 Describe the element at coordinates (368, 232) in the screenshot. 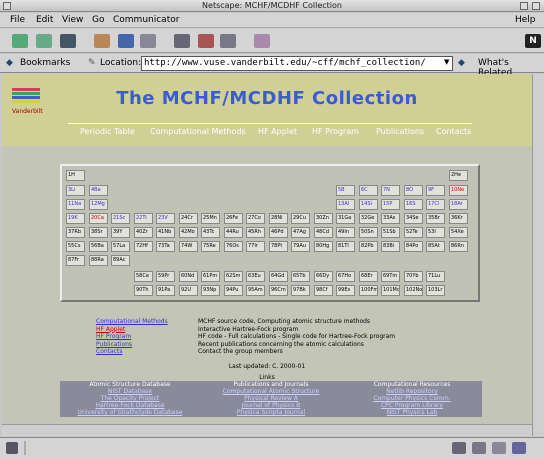

I see `element-cell: 50Sn` at that location.